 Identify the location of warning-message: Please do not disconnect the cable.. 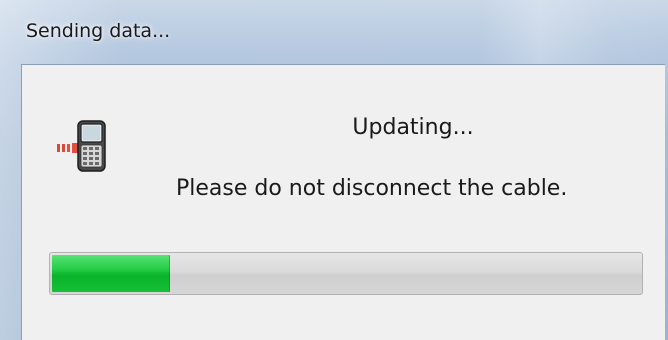
(372, 188).